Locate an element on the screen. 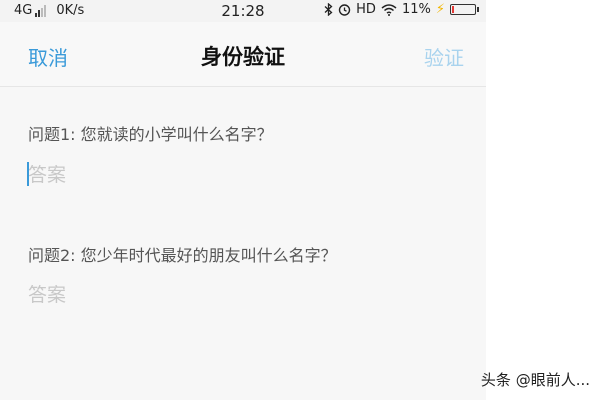 This screenshot has height=400, width=600. verify-button: 验证 is located at coordinates (444, 56).